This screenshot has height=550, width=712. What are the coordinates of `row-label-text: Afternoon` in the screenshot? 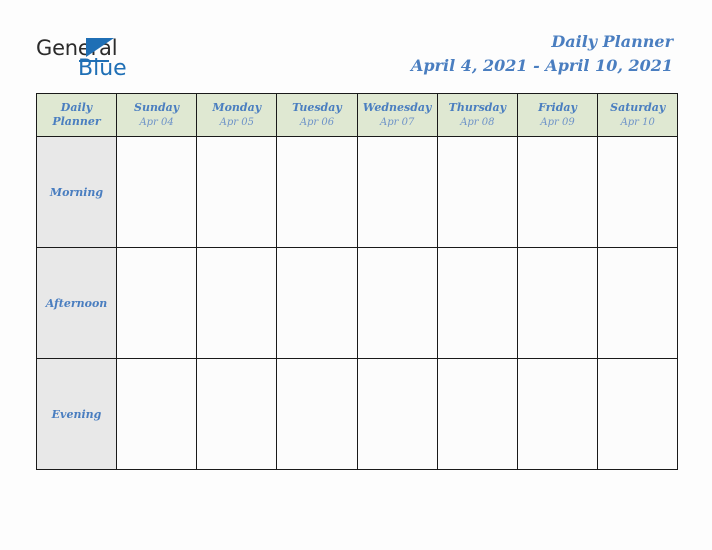 It's located at (76, 303).